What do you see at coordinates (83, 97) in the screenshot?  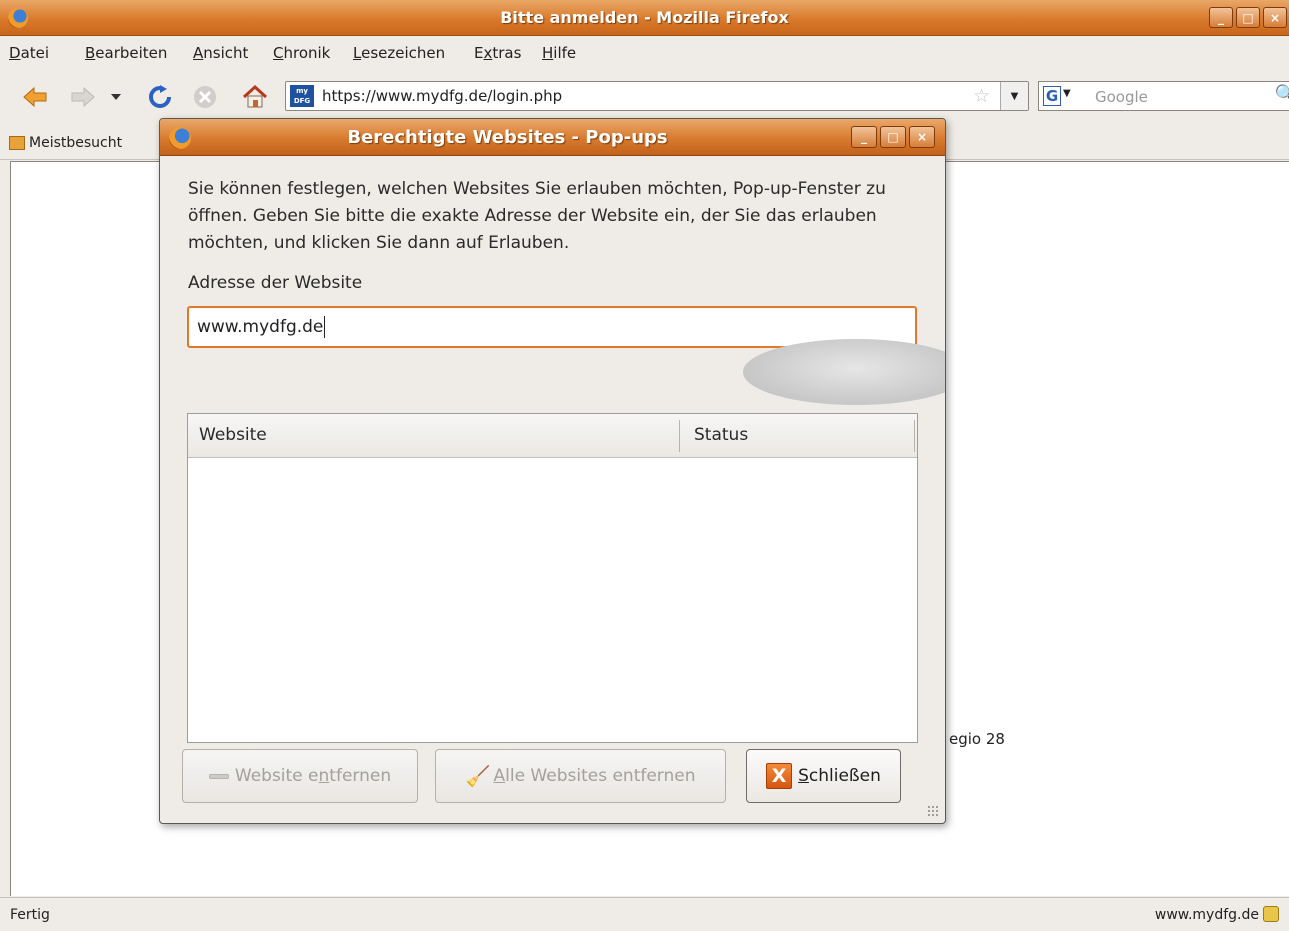 I see `forward-arrow-icon` at bounding box center [83, 97].